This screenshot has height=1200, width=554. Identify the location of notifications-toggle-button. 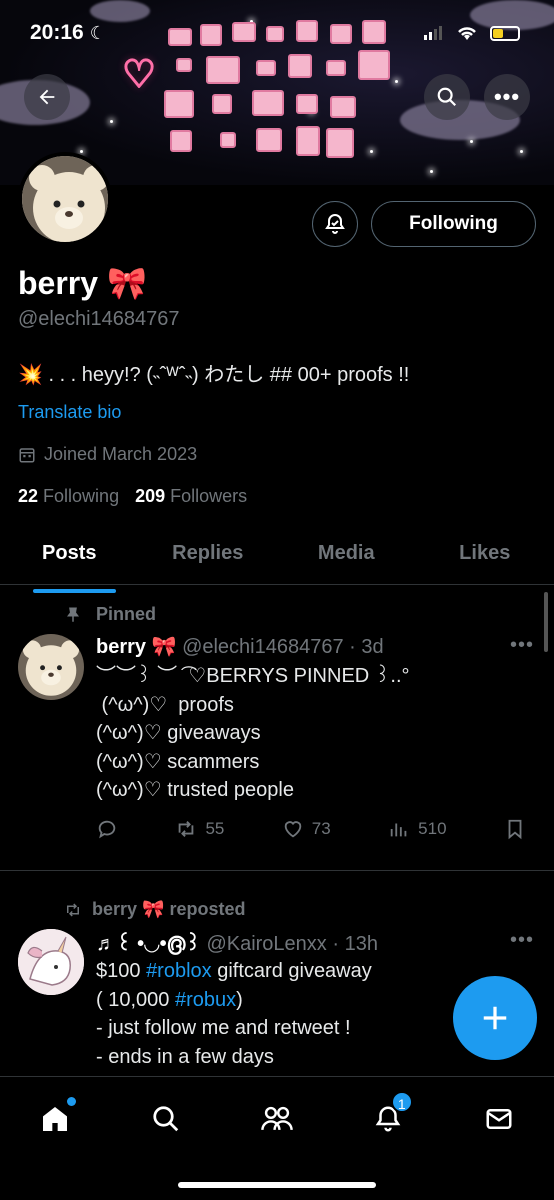
(335, 224).